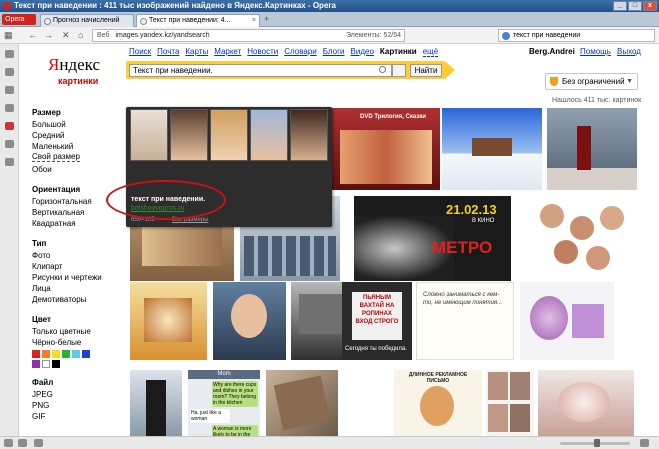  Describe the element at coordinates (198, 20) in the screenshot. I see `tab-yandex-images: Текст при наведении: 4... ×` at that location.